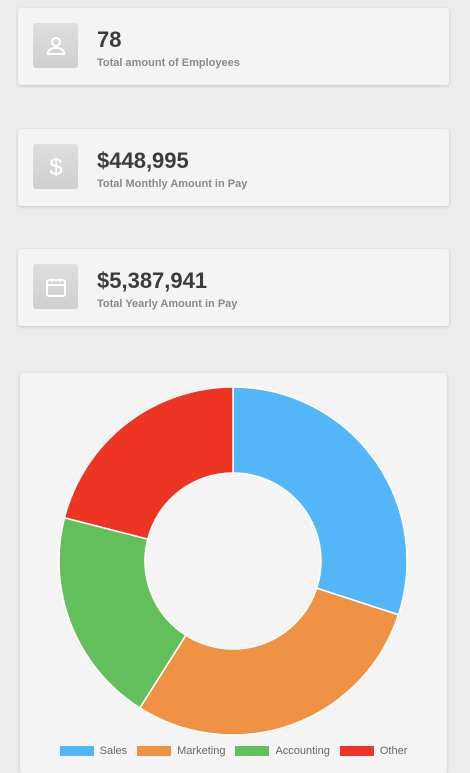 Image resolution: width=470 pixels, height=773 pixels. What do you see at coordinates (233, 287) in the screenshot?
I see `stat-card-yearly-pay: $5,387,941 Total Yearly Amount in Pay` at bounding box center [233, 287].